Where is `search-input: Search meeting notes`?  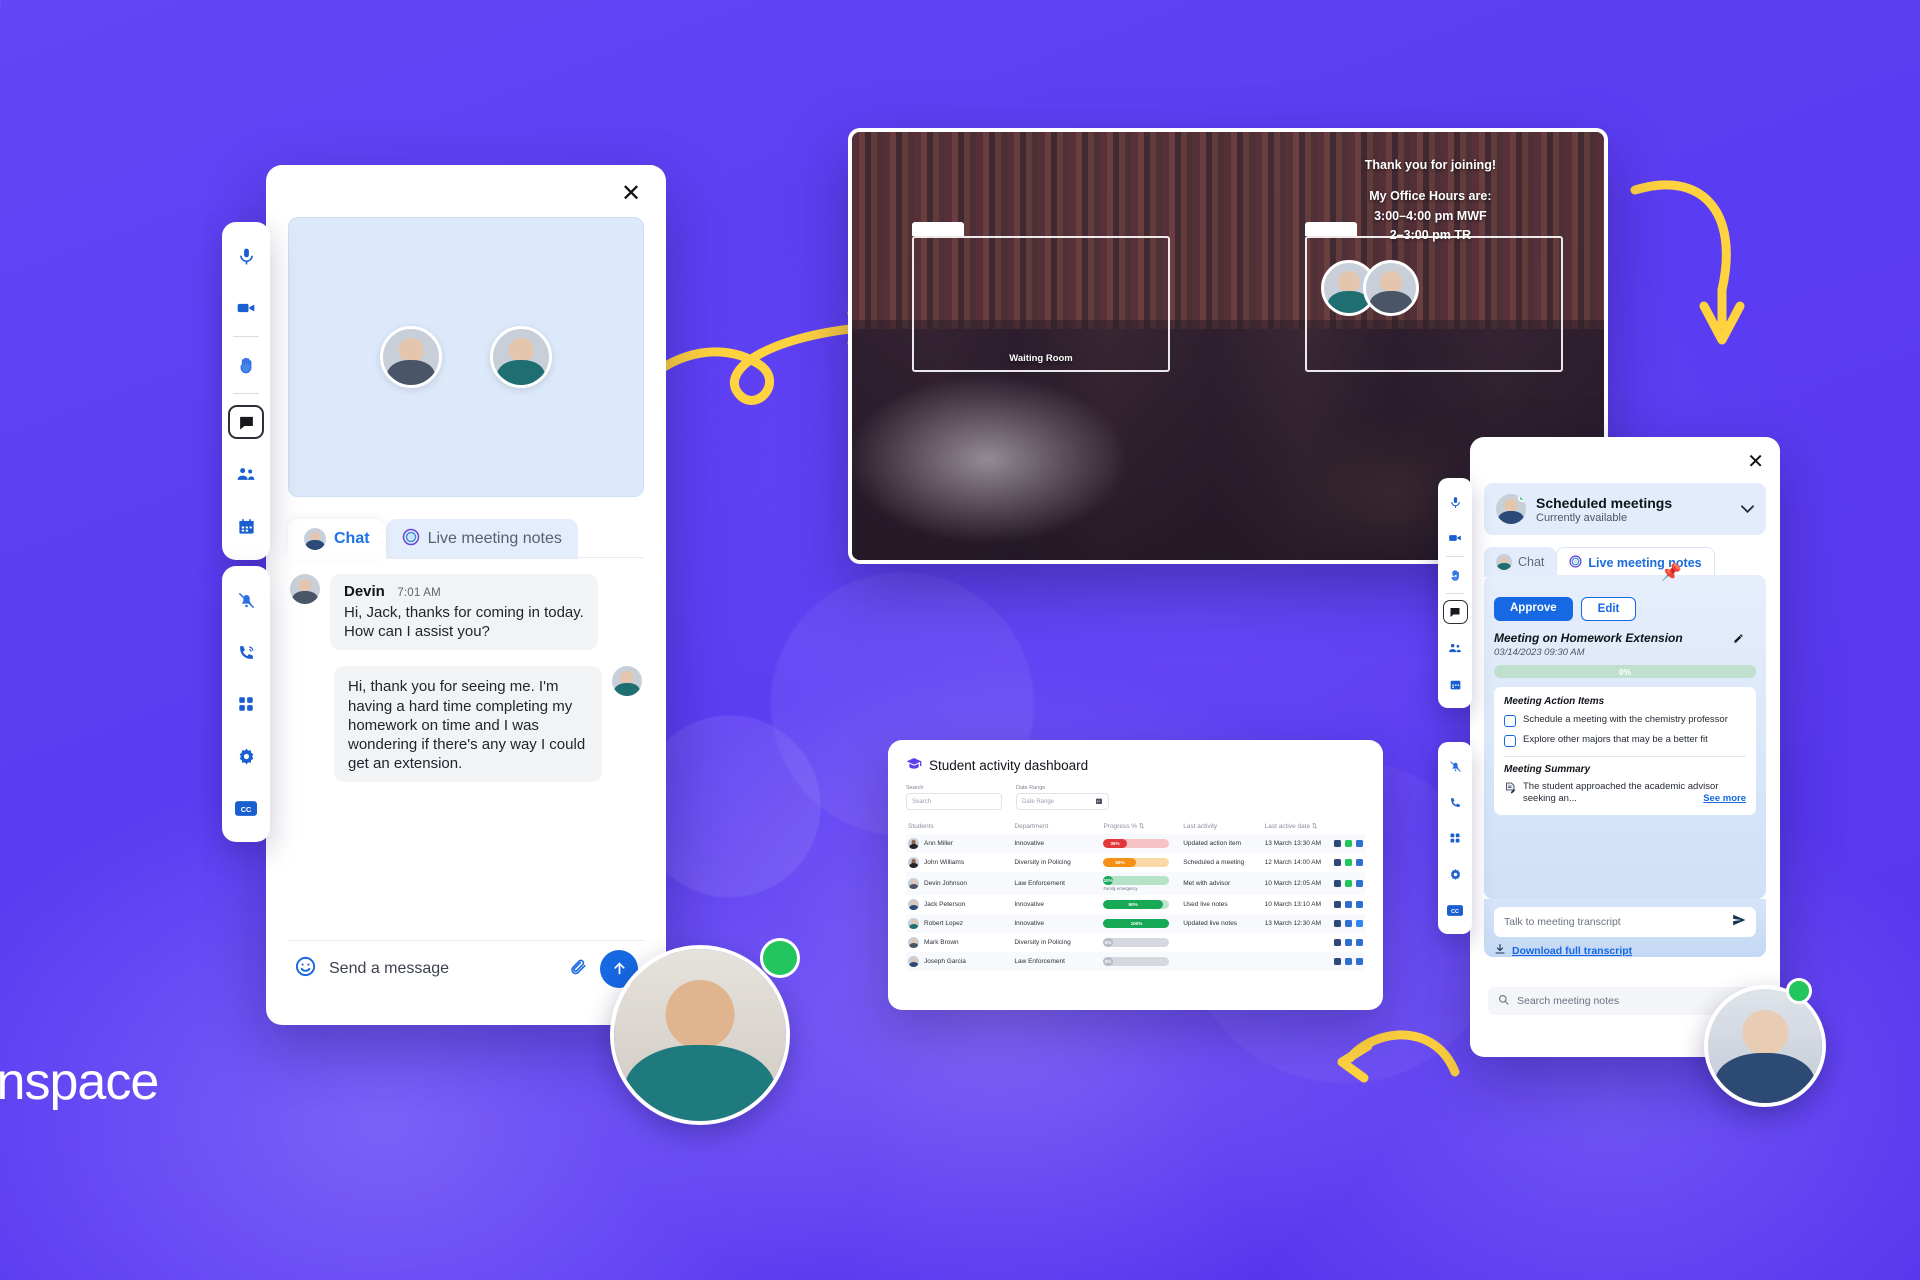
search-input: Search meeting notes is located at coordinates (1568, 1001).